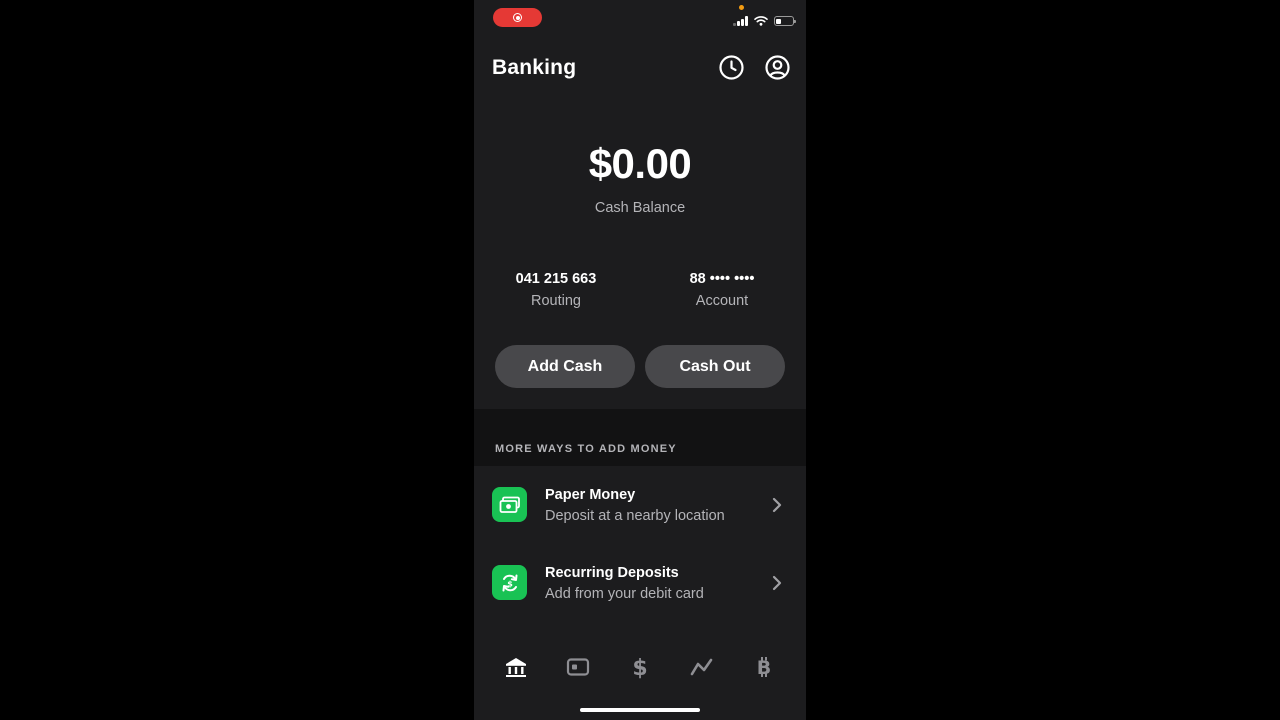 This screenshot has height=720, width=1280. What do you see at coordinates (640, 18) in the screenshot?
I see `status-bar` at bounding box center [640, 18].